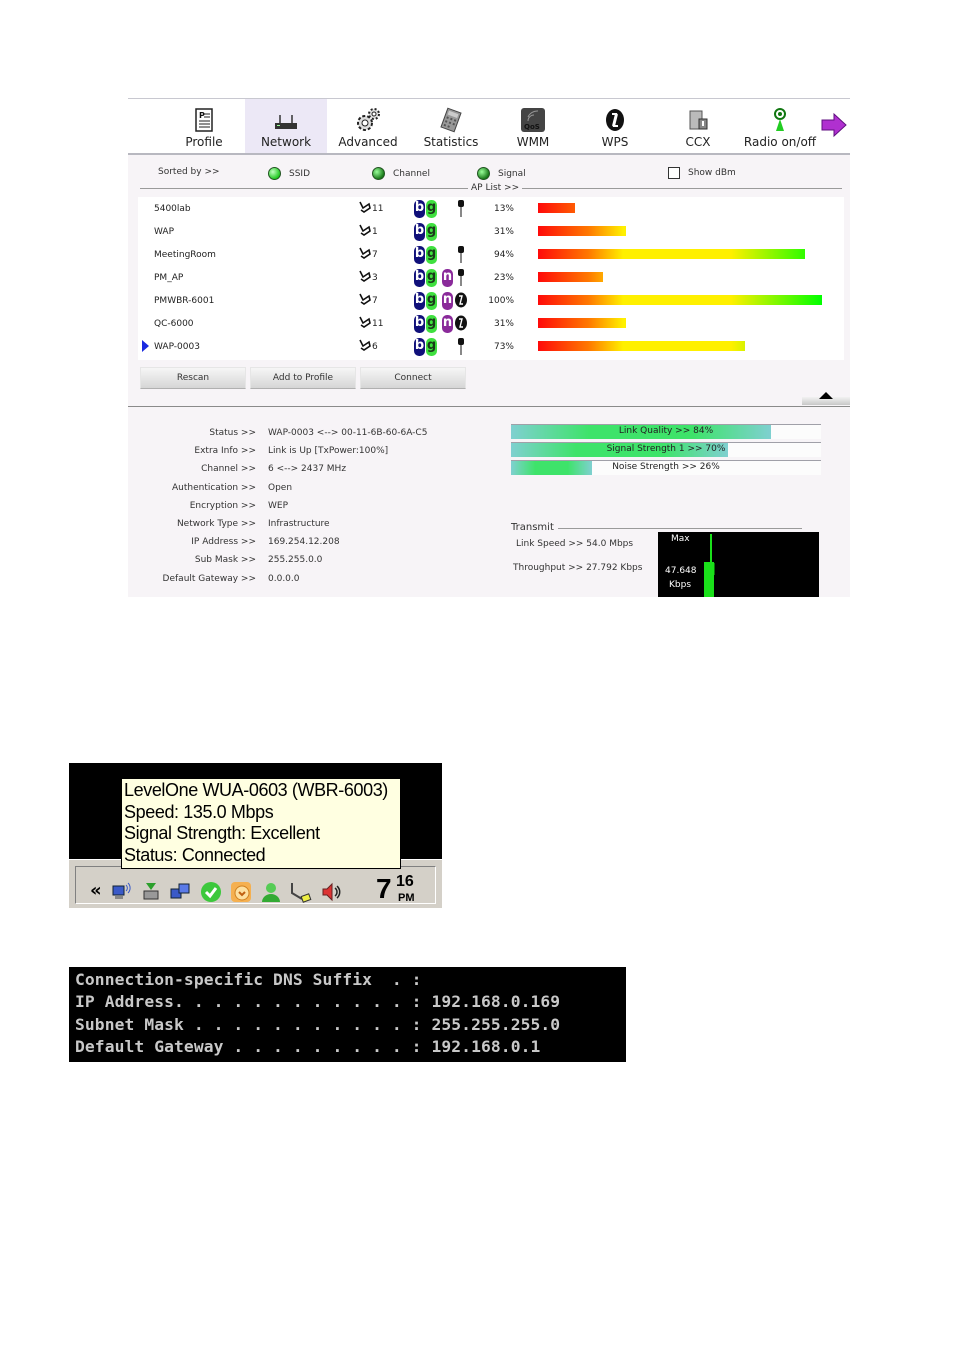 The image size is (954, 1351). What do you see at coordinates (225, 562) in the screenshot?
I see `status-row: Sub Mask >> 255.255.0.0` at bounding box center [225, 562].